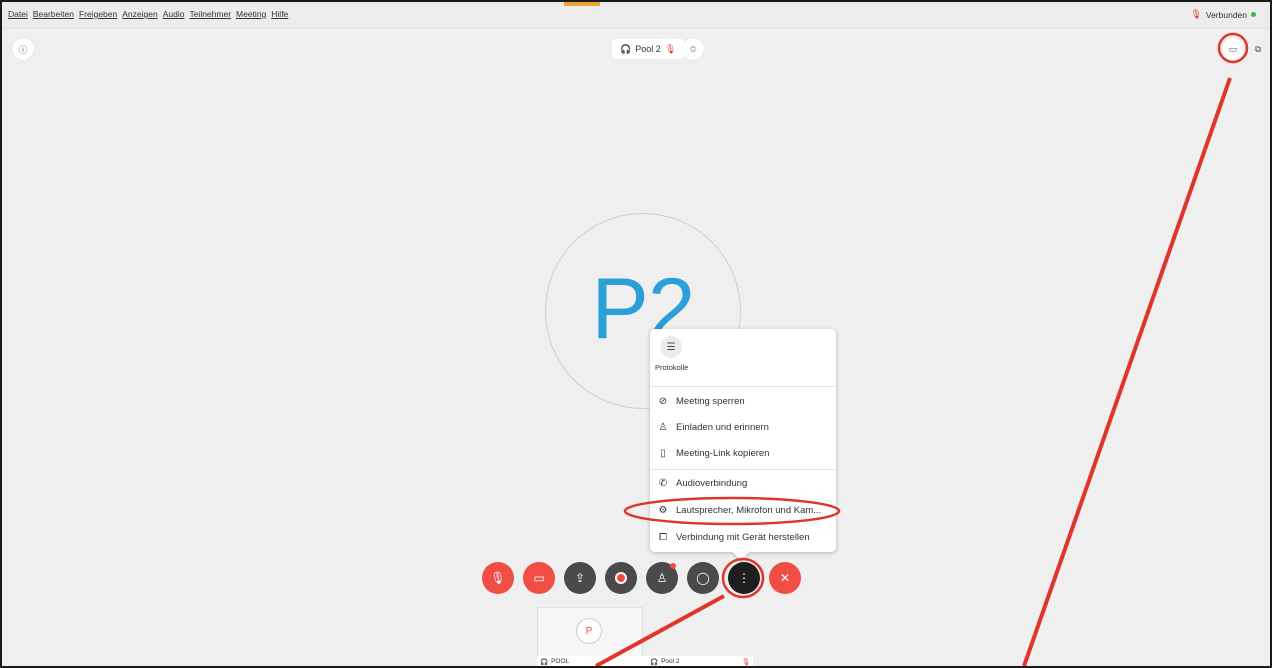  What do you see at coordinates (1127, 371) in the screenshot?
I see `annotation-arrow-layout` at bounding box center [1127, 371].